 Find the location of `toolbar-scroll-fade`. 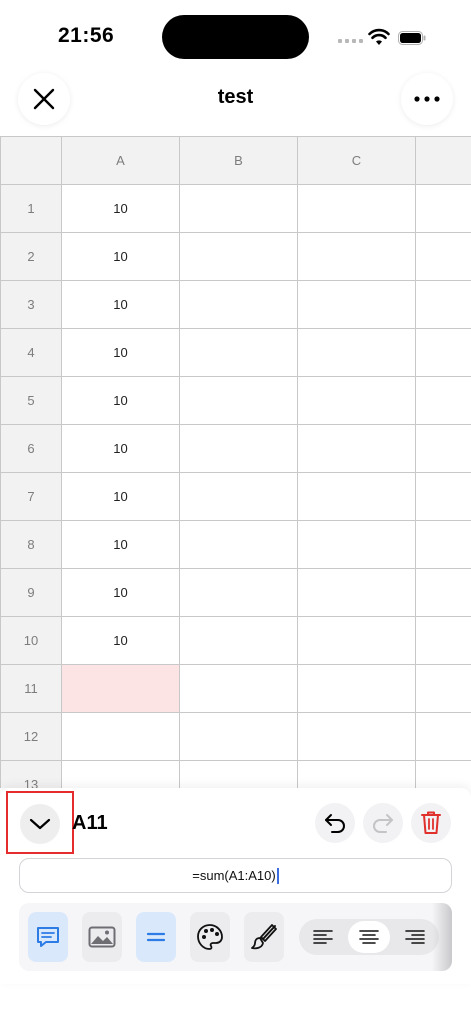

toolbar-scroll-fade is located at coordinates (442, 937).